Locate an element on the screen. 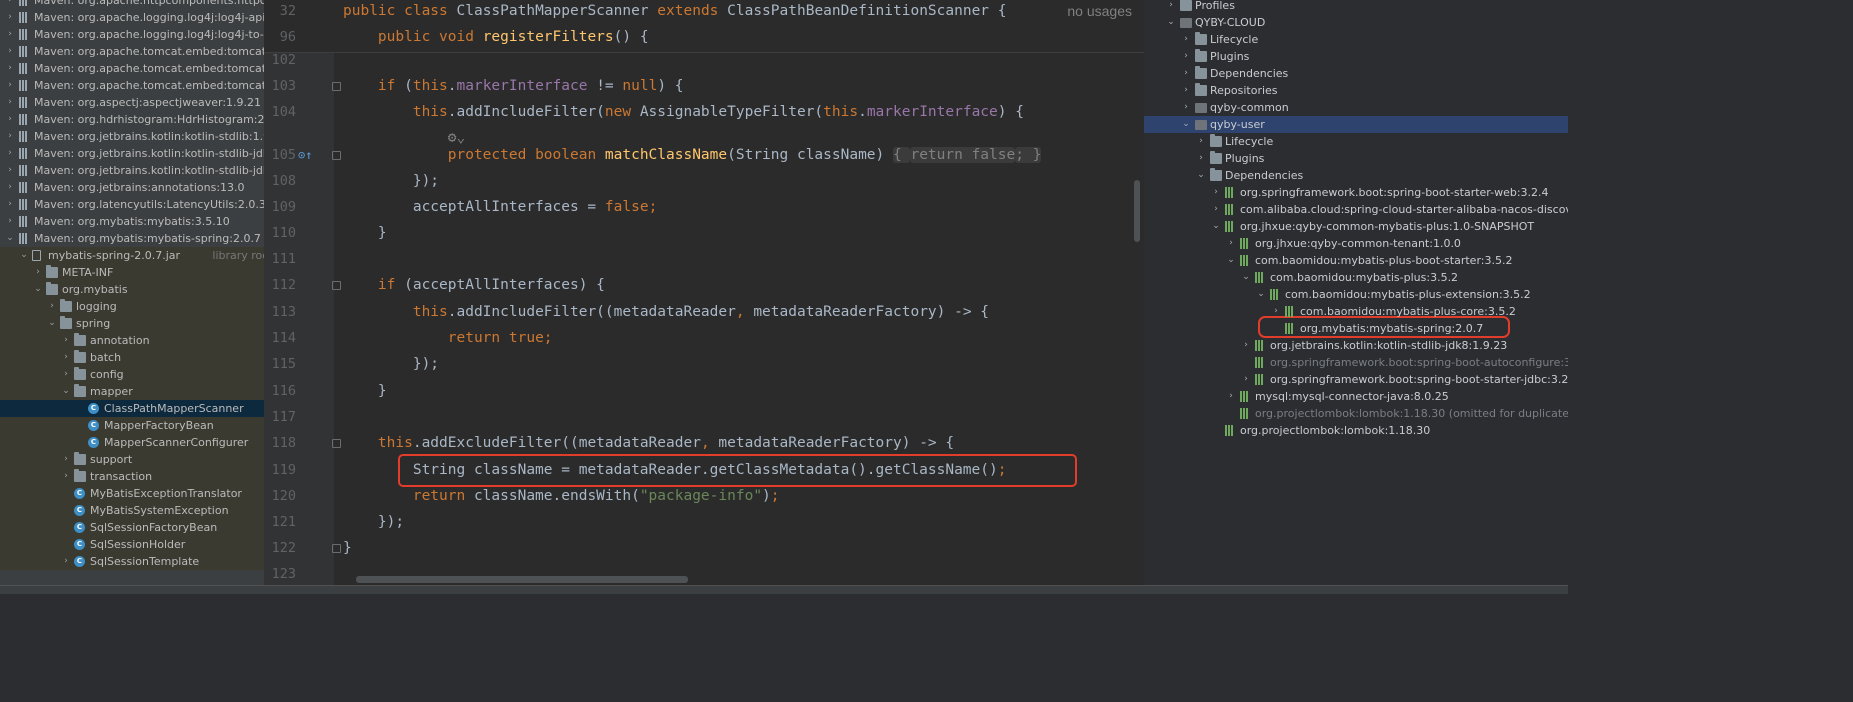  maven-tree-row: org.projectlombok:lombok:1.18.30 is located at coordinates (1356, 430).